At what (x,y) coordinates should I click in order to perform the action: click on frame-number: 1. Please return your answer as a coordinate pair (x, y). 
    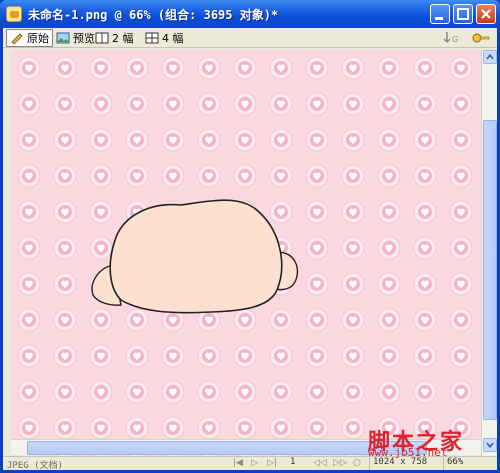
    Looking at the image, I should click on (293, 462).